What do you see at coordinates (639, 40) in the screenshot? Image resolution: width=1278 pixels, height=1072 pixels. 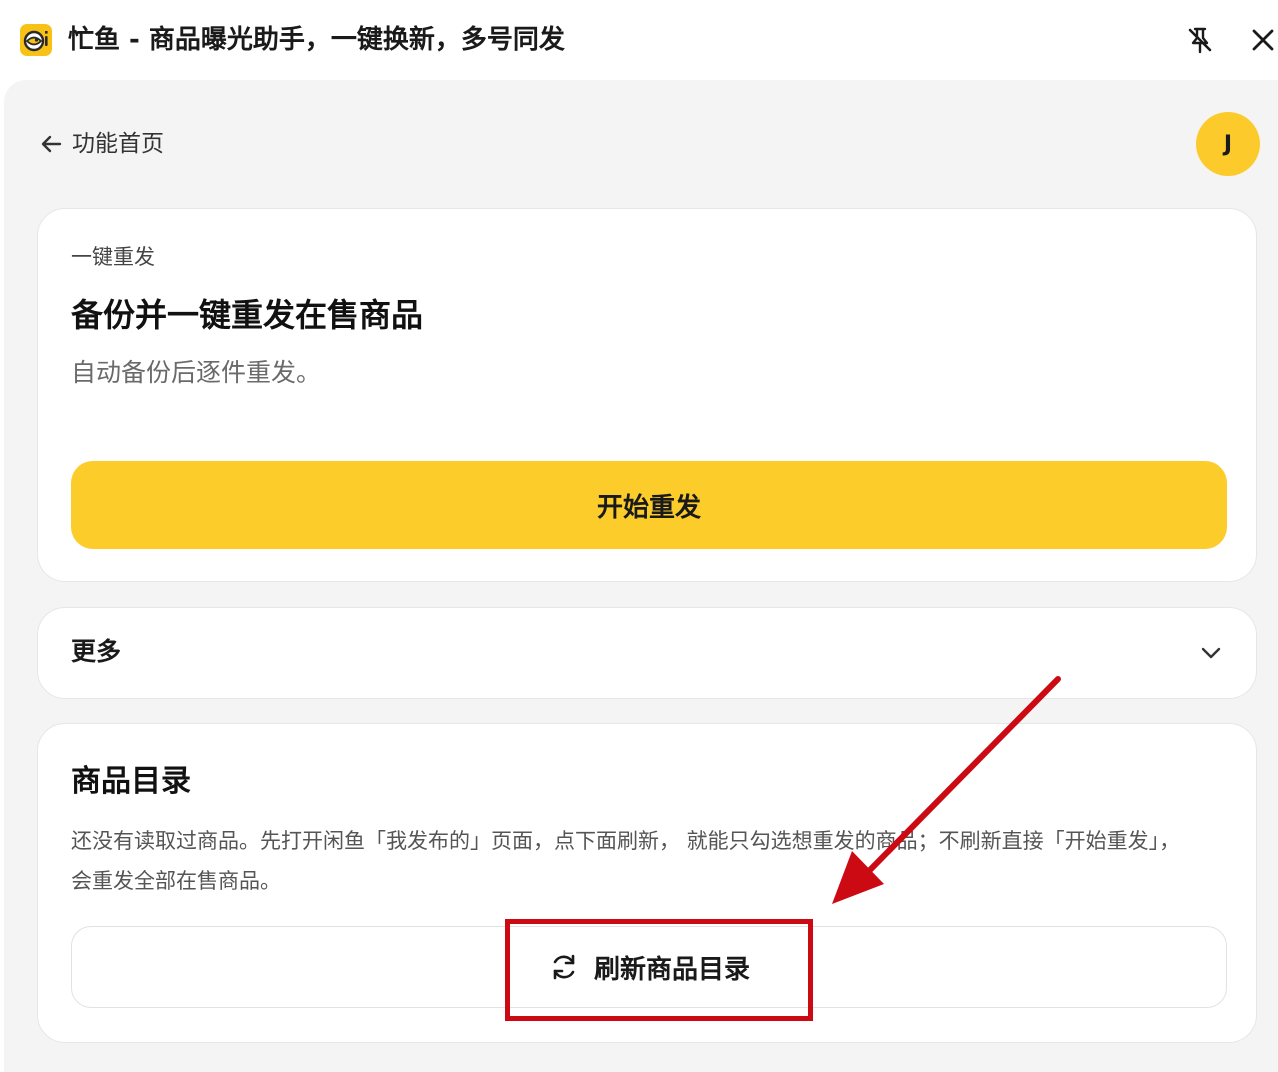 I see `title-bar: 忙鱼 - 商品曝光助手，一键换新，多号同发` at bounding box center [639, 40].